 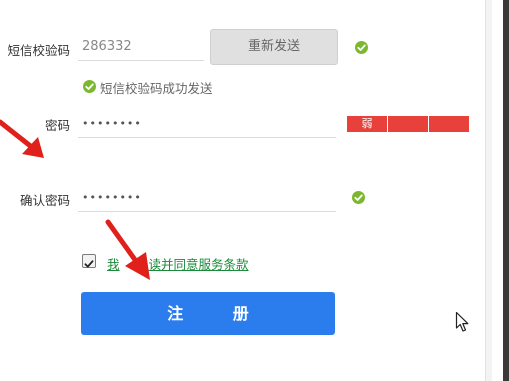 I want to click on agreement-text-right: 读并同意服务条款, so click(x=198, y=264).